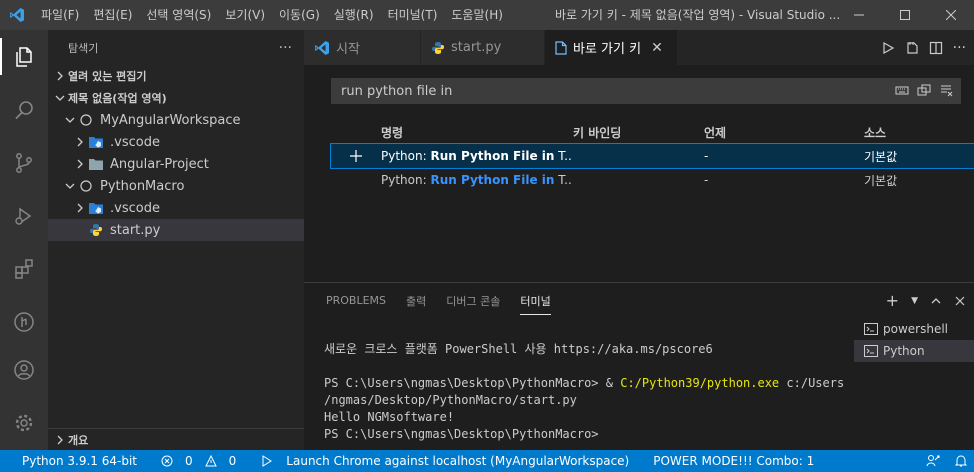 This screenshot has width=974, height=472. What do you see at coordinates (706, 180) in the screenshot?
I see `when-cell: -` at bounding box center [706, 180].